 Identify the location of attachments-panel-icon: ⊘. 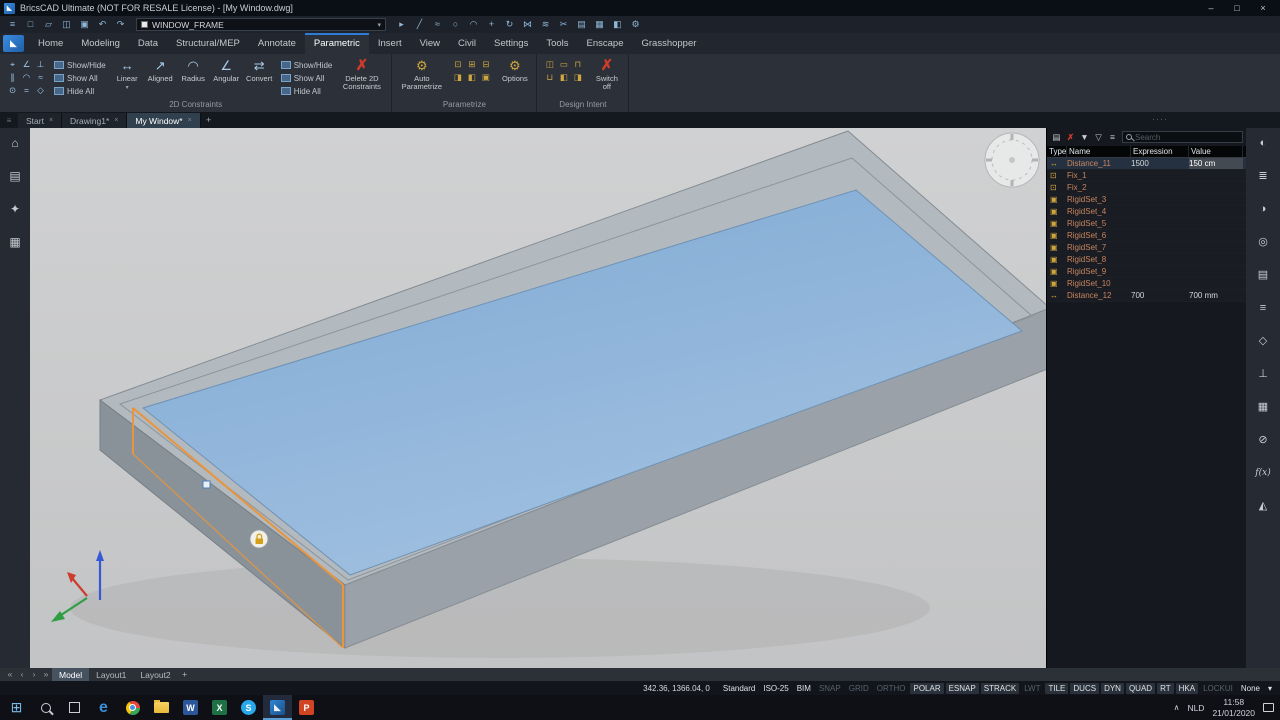
(1262, 440).